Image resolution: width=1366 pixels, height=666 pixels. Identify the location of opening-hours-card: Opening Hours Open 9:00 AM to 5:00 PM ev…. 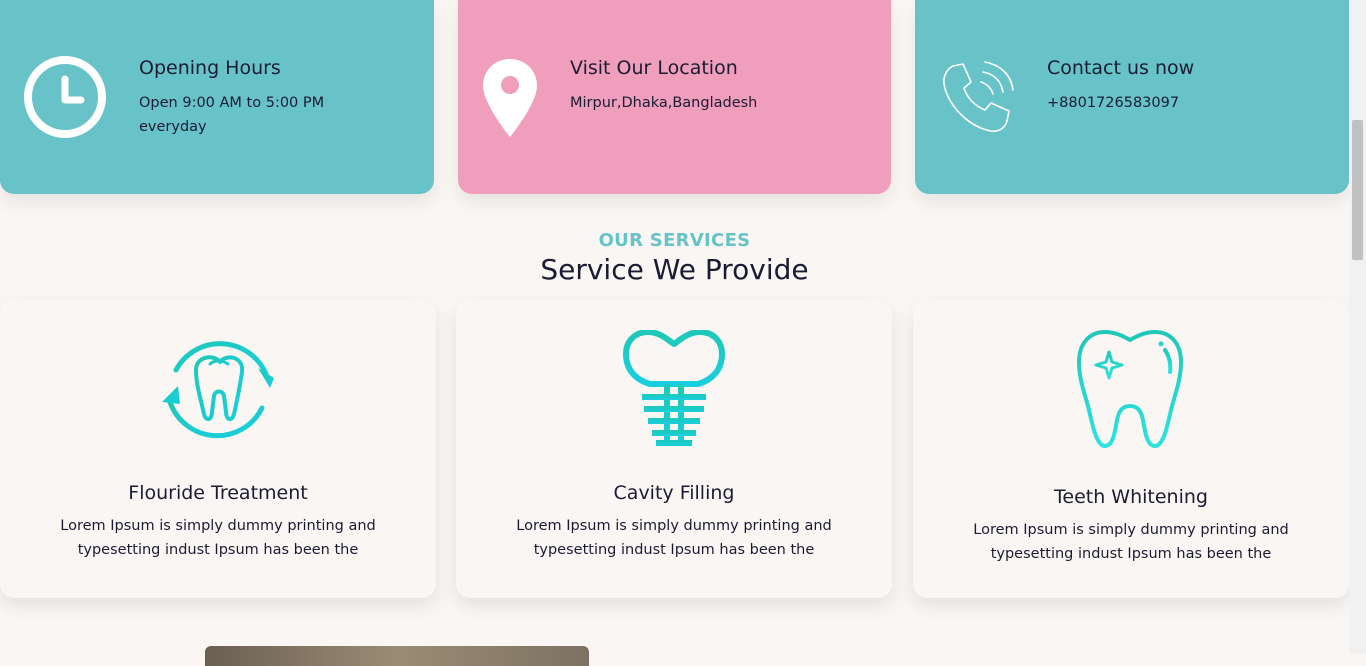
(217, 97).